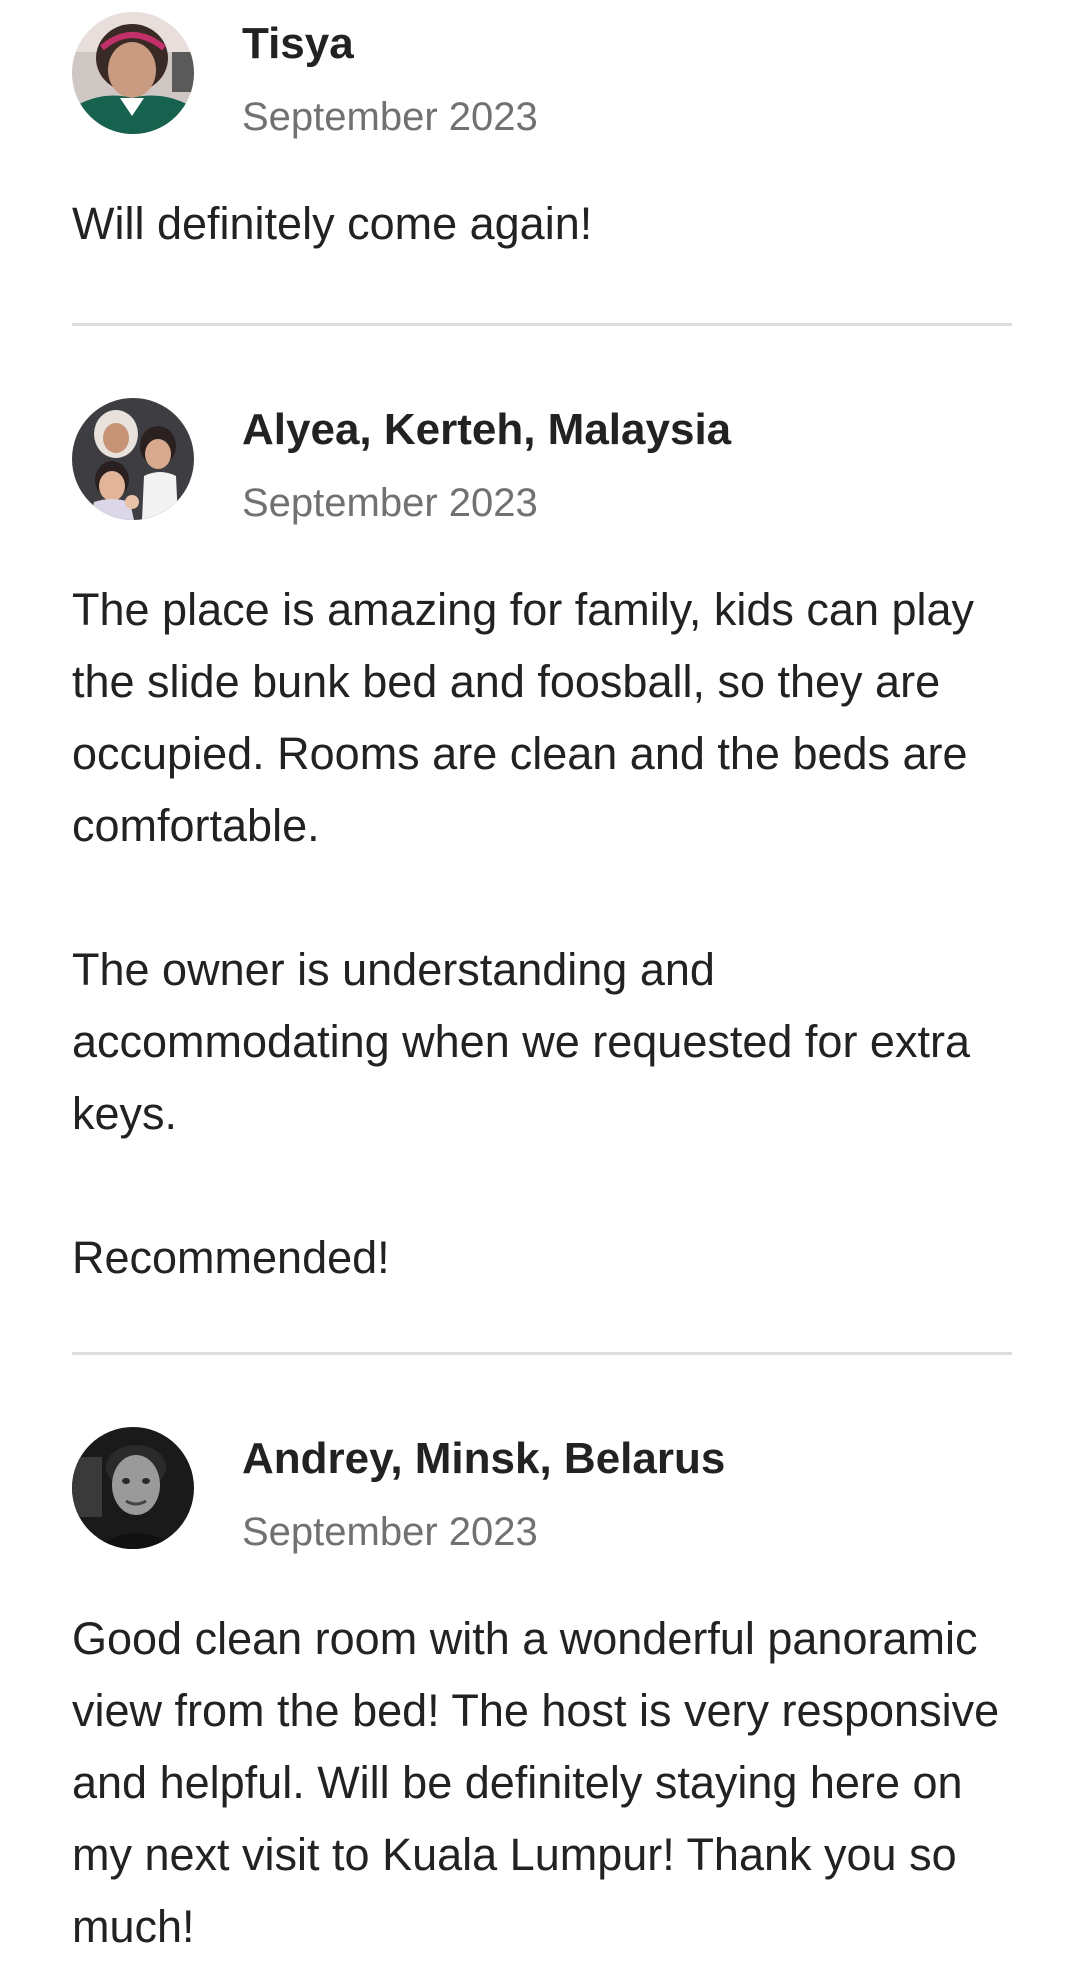 The image size is (1079, 1966). What do you see at coordinates (298, 43) in the screenshot?
I see `reviewer-name: Tisya` at bounding box center [298, 43].